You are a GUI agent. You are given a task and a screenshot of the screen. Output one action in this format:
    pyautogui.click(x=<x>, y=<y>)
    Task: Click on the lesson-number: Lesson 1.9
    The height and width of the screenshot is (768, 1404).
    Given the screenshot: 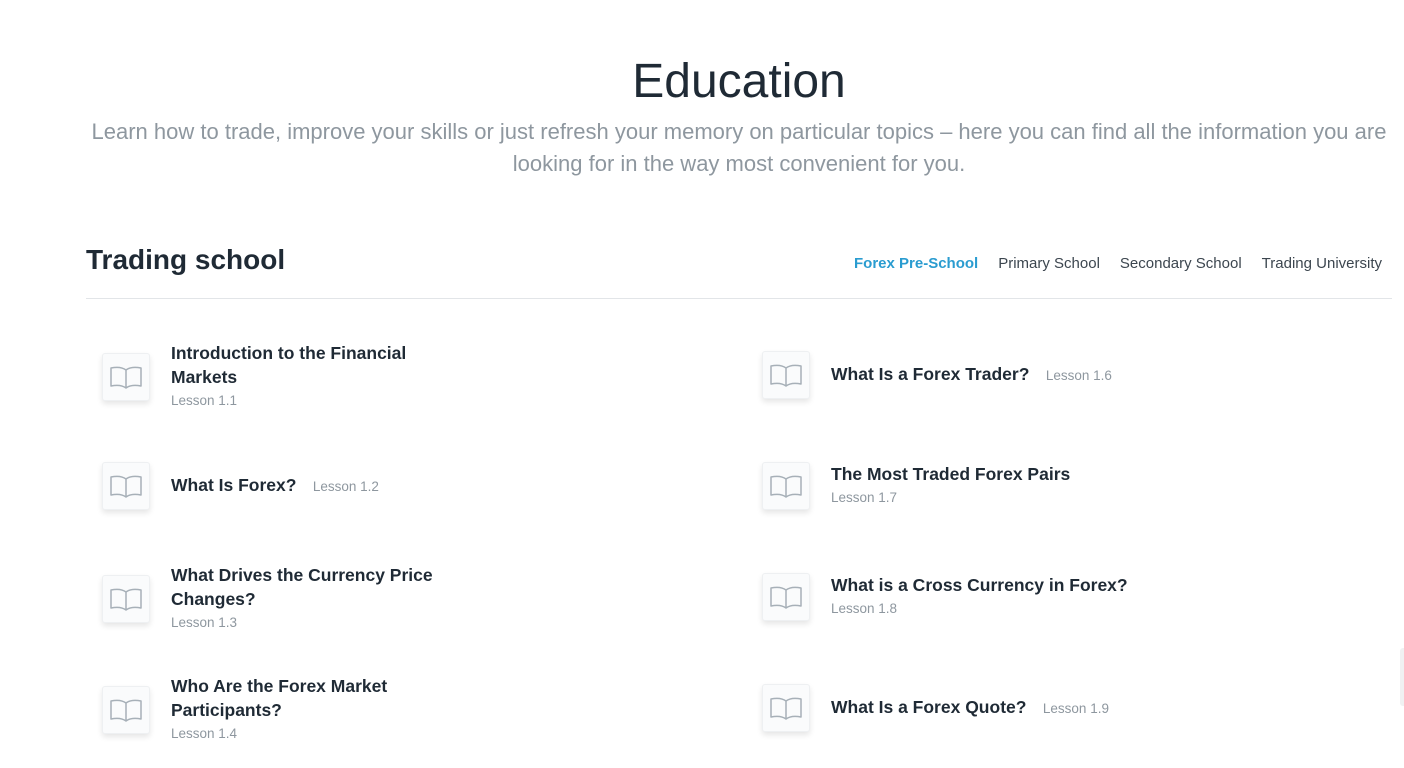 What is the action you would take?
    pyautogui.click(x=1075, y=708)
    